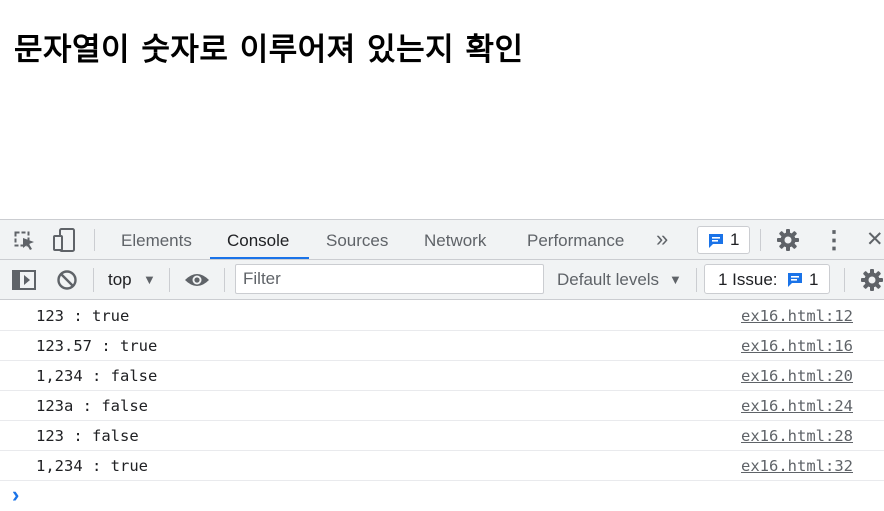  What do you see at coordinates (97, 376) in the screenshot?
I see `console-message-text: 1,234 : false` at bounding box center [97, 376].